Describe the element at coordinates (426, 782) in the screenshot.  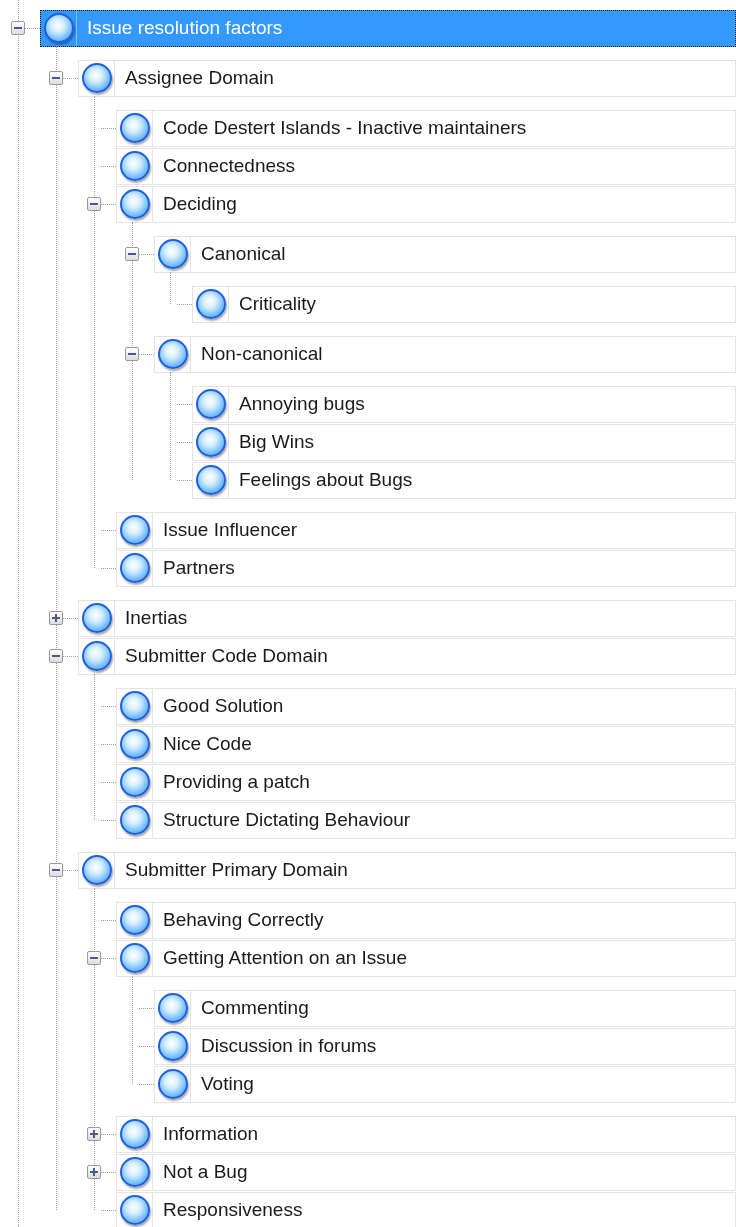
I see `tree-row: Providing a patch` at that location.